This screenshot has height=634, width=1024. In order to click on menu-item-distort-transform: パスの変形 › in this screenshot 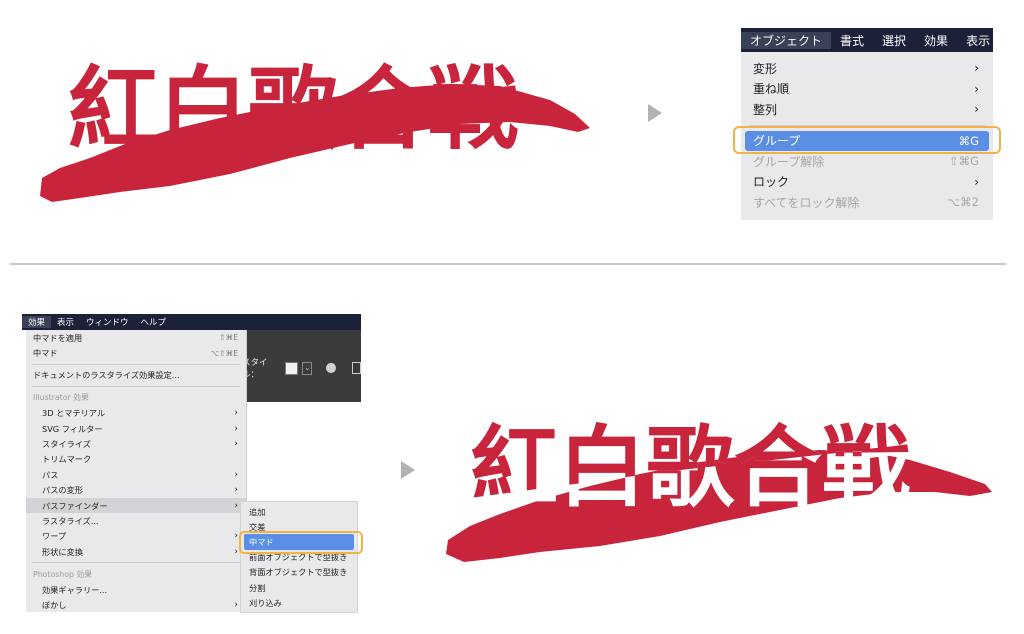, I will do `click(136, 490)`.